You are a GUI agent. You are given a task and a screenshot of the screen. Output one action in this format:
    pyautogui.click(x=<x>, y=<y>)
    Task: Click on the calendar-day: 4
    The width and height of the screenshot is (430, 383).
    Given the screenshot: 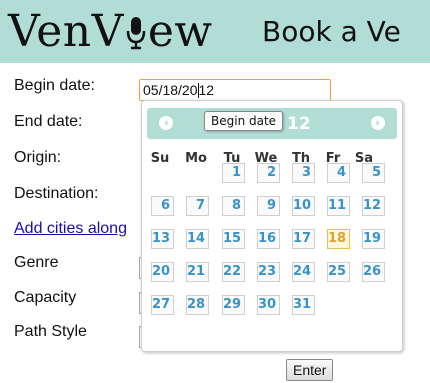 What is the action you would take?
    pyautogui.click(x=338, y=173)
    